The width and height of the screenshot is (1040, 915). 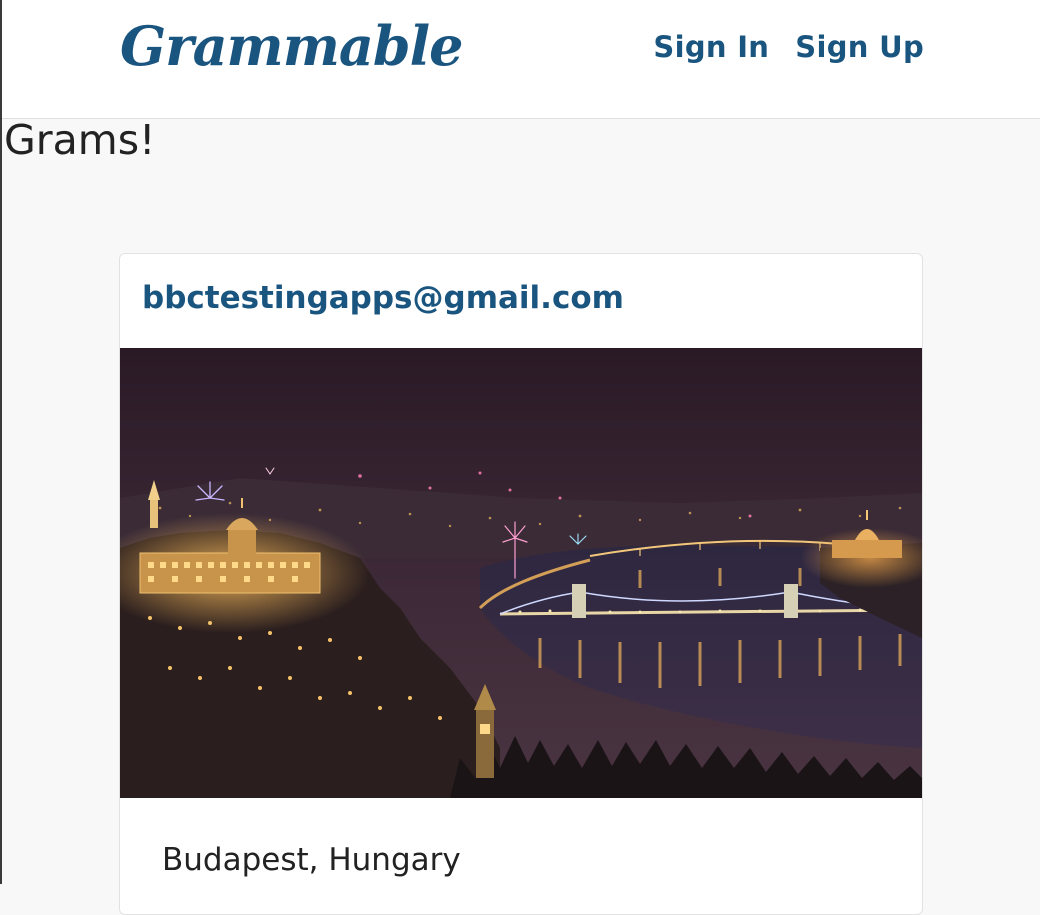 I want to click on page-title: Grams!, so click(x=80, y=140).